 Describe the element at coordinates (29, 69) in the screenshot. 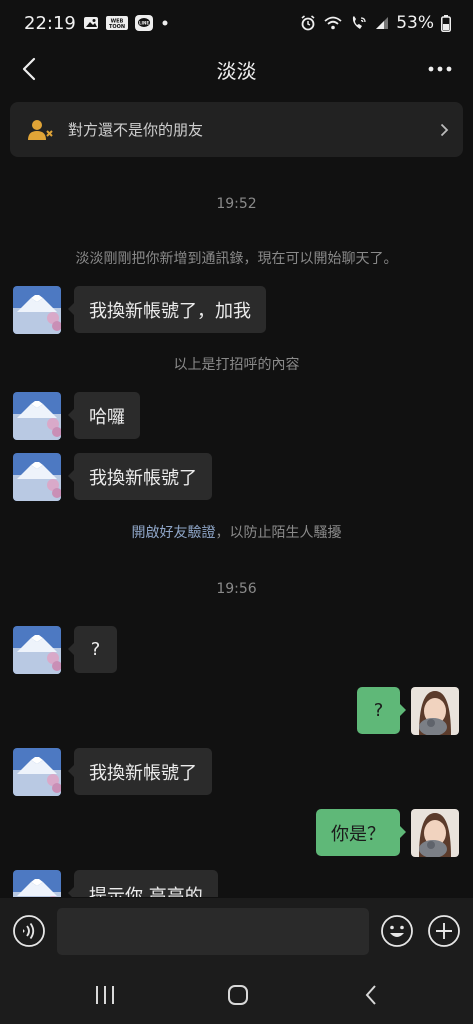

I see `chevron-left-icon` at that location.